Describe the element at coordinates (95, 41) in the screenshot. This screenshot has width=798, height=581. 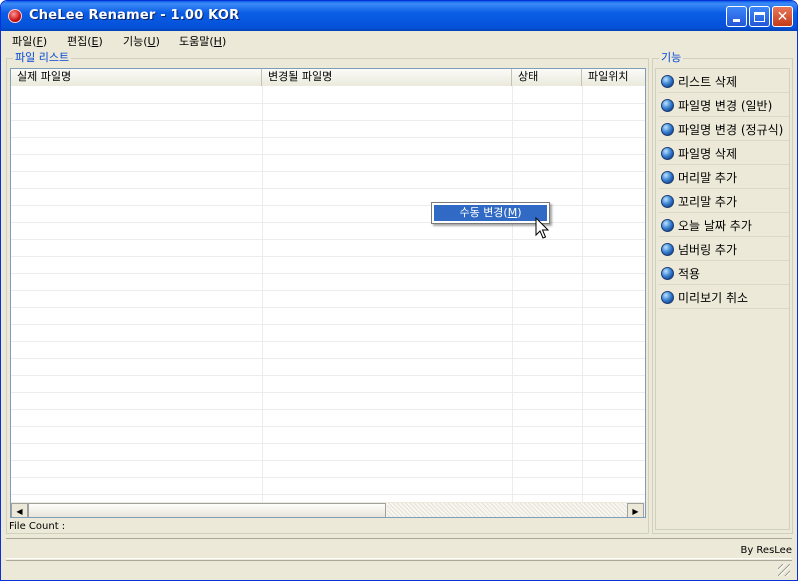
I see `menu-edit-accel: E` at that location.